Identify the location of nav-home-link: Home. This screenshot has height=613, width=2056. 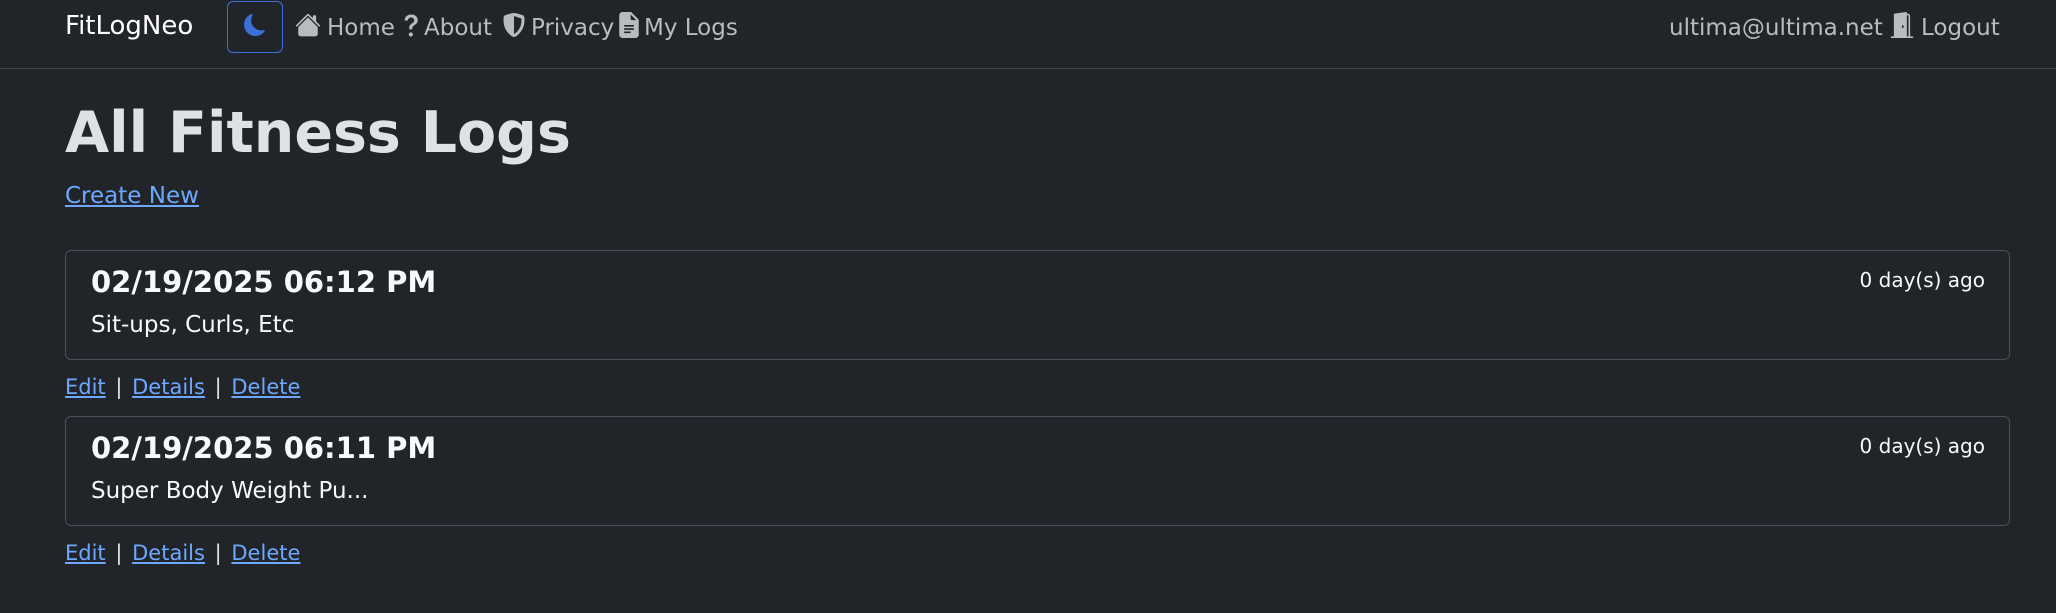
(344, 28).